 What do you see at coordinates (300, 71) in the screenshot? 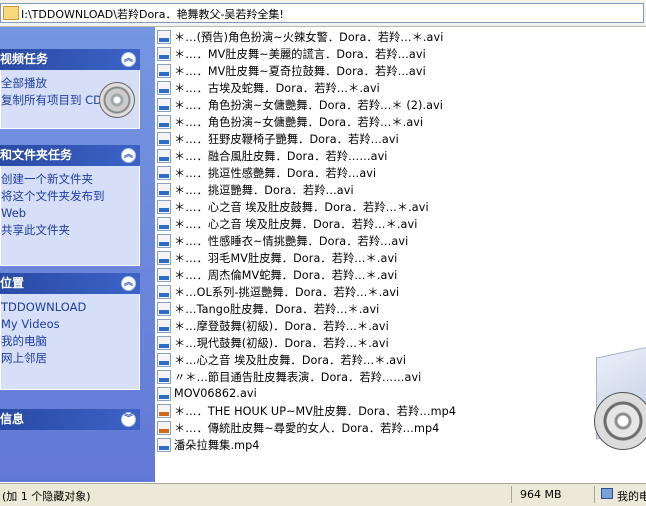
I see `file-name: ＊…．MV肚皮舞~夏奇拉鼓舞．Dora．若羚…avi` at bounding box center [300, 71].